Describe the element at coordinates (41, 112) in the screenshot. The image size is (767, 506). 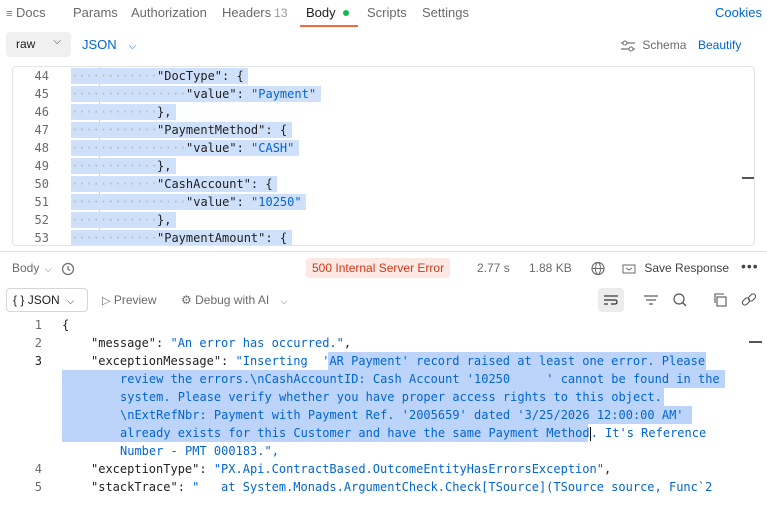
I see `line-number: 46` at that location.